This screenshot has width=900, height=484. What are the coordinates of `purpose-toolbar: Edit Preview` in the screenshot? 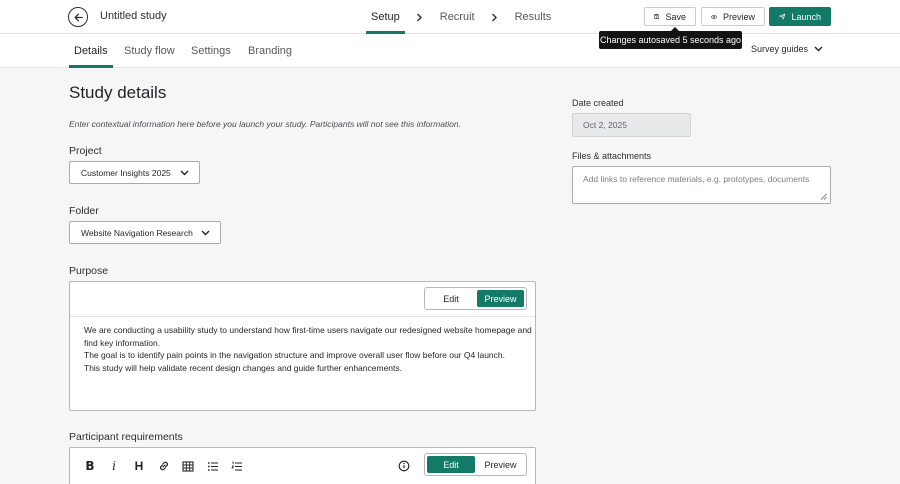 It's located at (302, 299).